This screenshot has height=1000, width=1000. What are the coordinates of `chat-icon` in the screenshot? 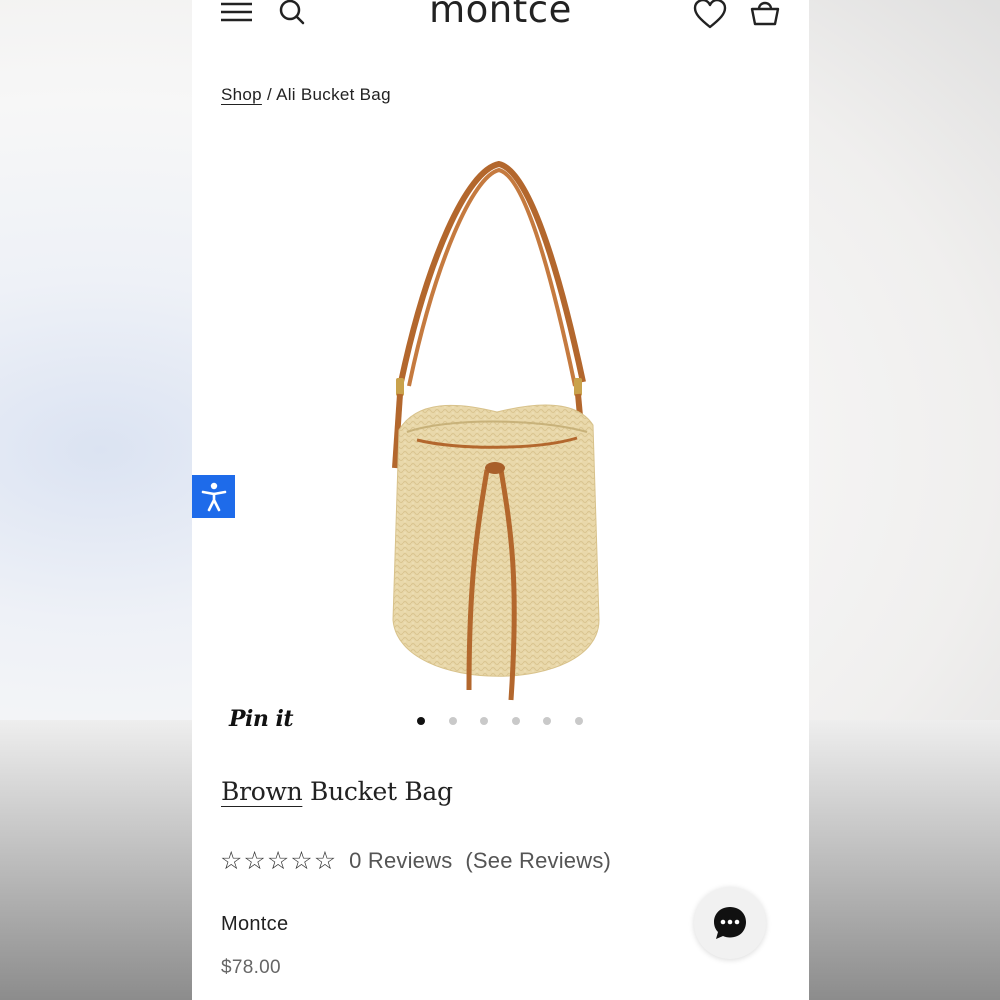 It's located at (730, 923).